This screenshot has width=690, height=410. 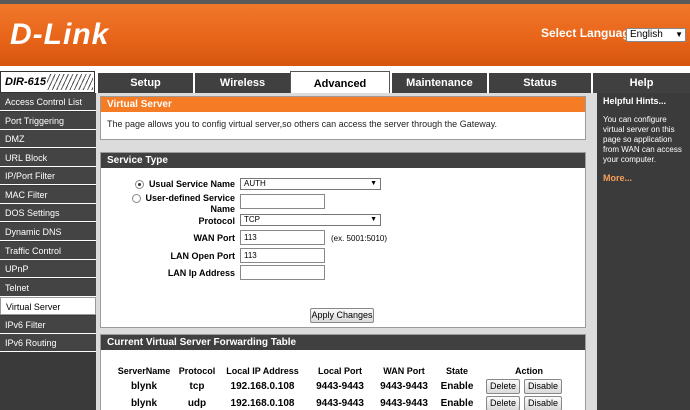 What do you see at coordinates (310, 220) in the screenshot?
I see `protocol-select: TCP ▼` at bounding box center [310, 220].